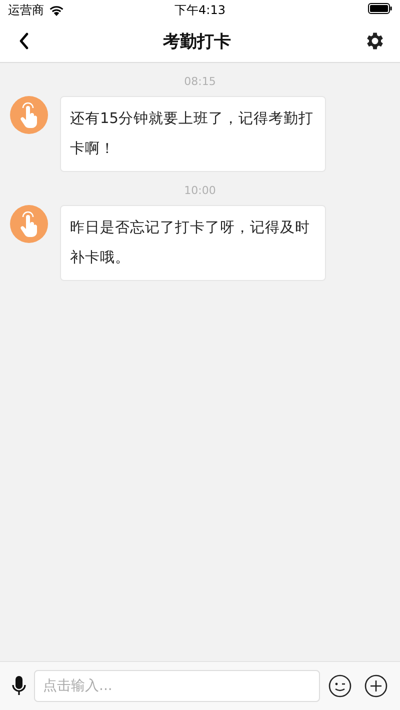  Describe the element at coordinates (380, 8) in the screenshot. I see `battery-icon` at that location.